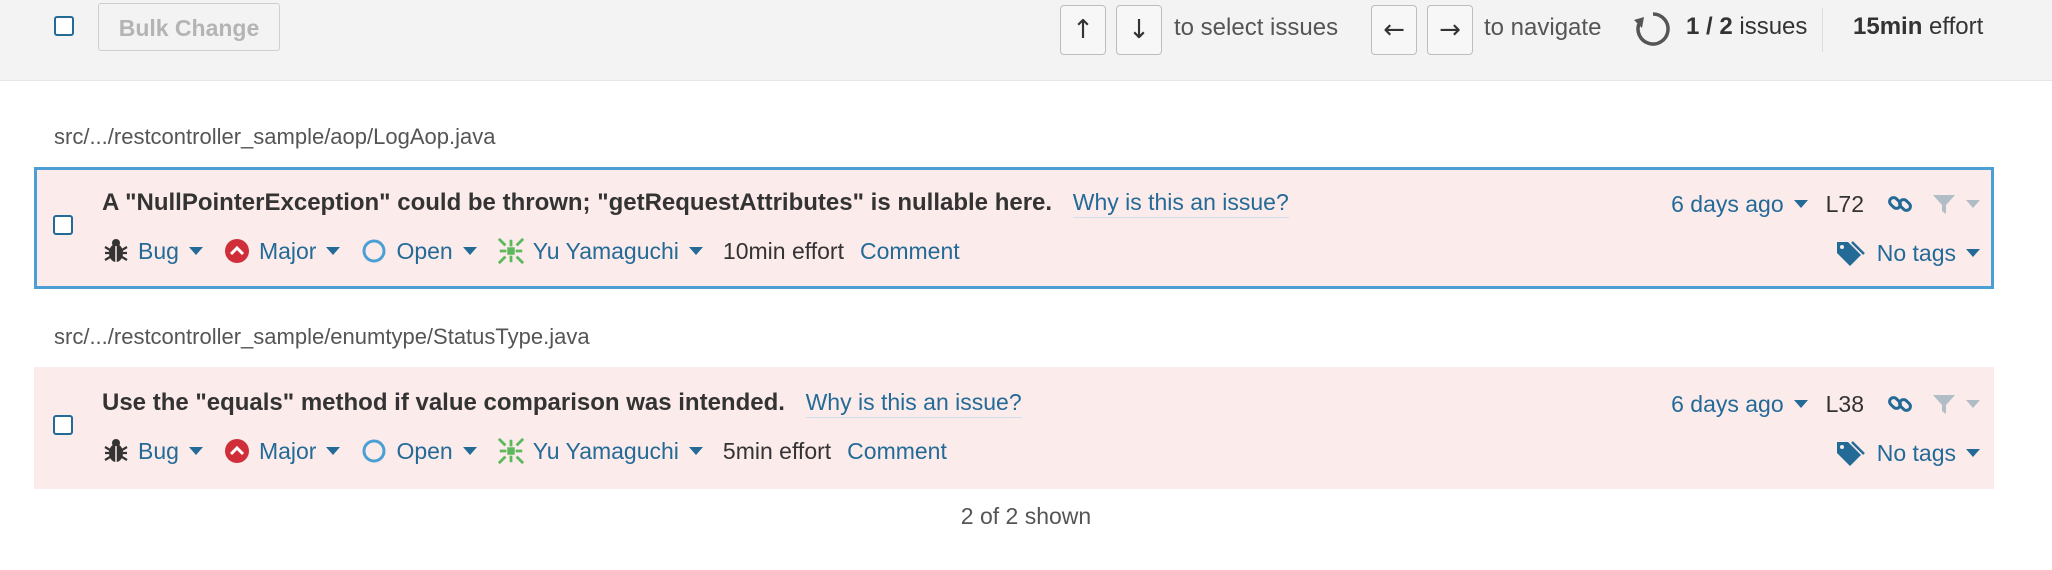 This screenshot has height=570, width=2052. I want to click on navigate-hint: to navigate, so click(1543, 27).